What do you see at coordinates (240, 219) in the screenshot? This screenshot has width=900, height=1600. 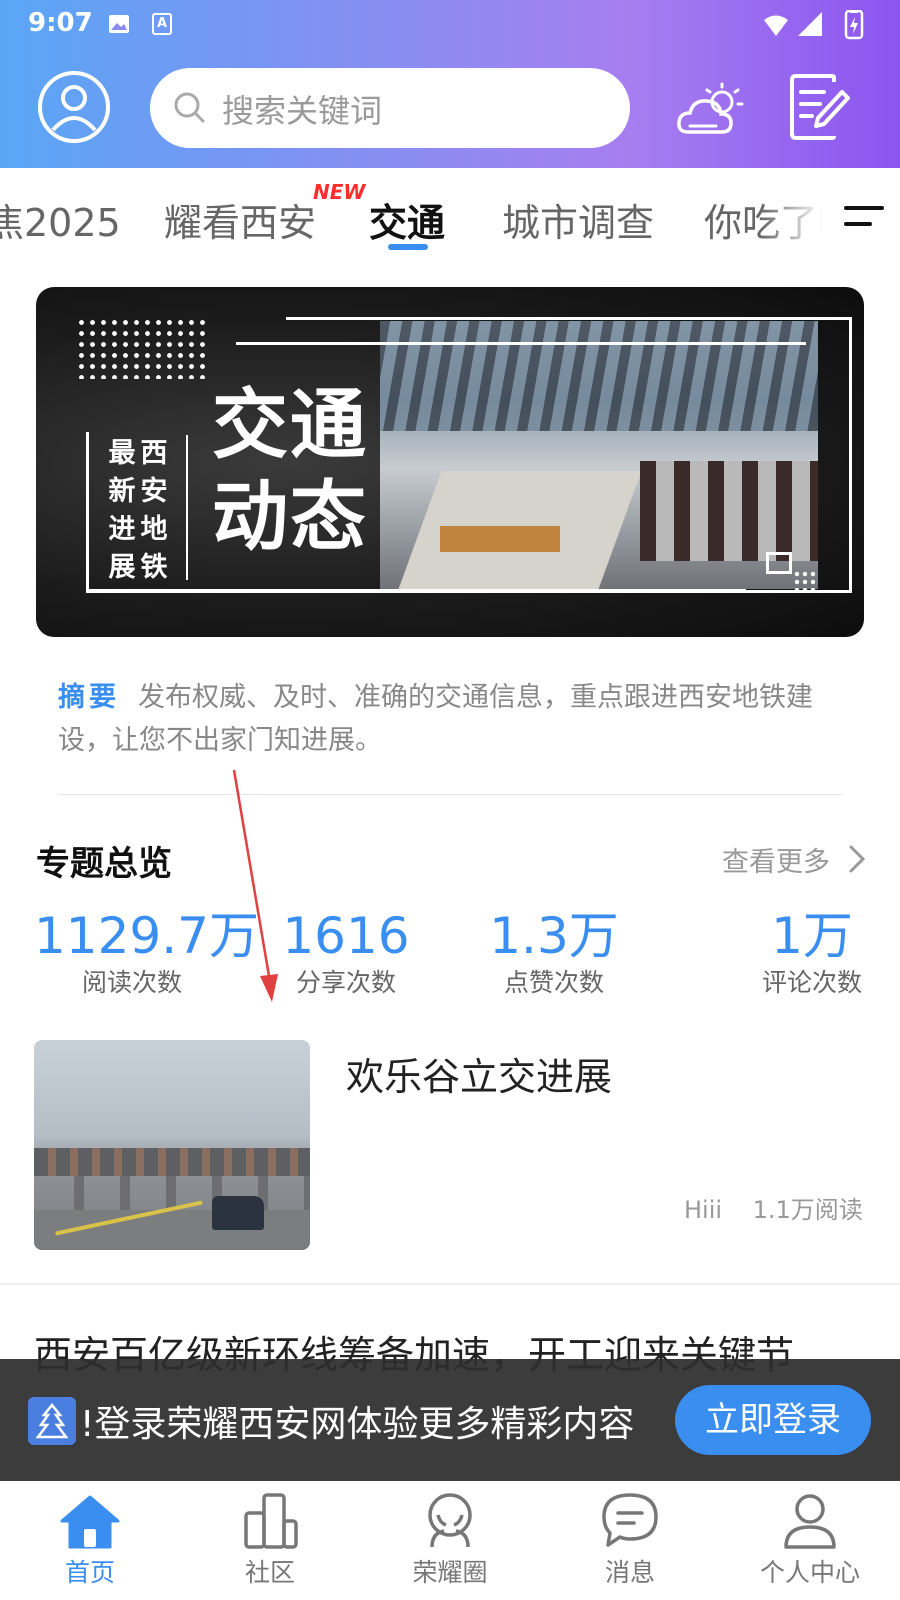 I see `tab-yaokan-xian: 耀看西安` at bounding box center [240, 219].